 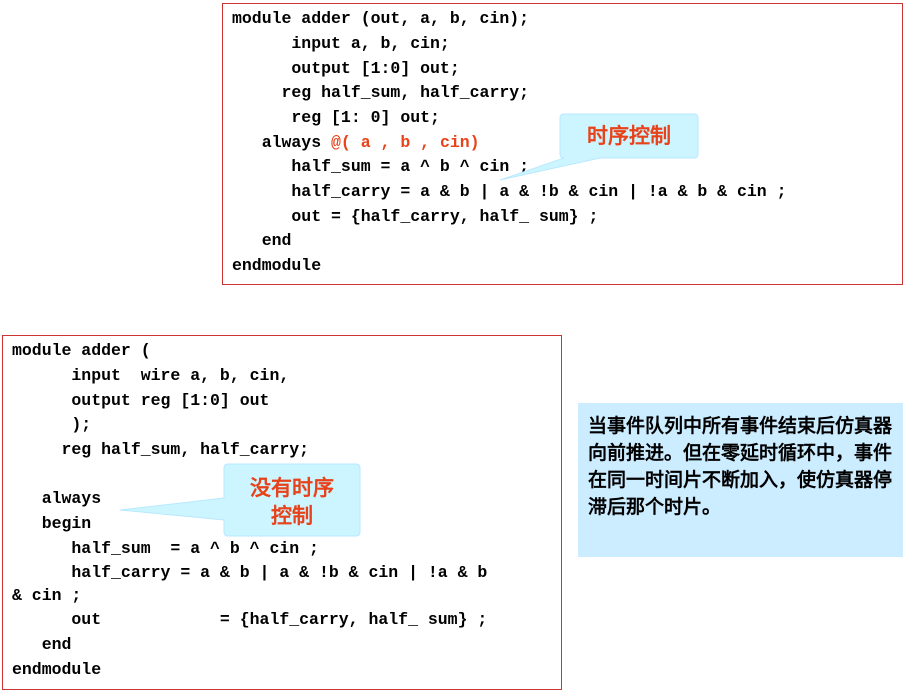 What do you see at coordinates (629, 135) in the screenshot?
I see `top-callout-text: 时序控制` at bounding box center [629, 135].